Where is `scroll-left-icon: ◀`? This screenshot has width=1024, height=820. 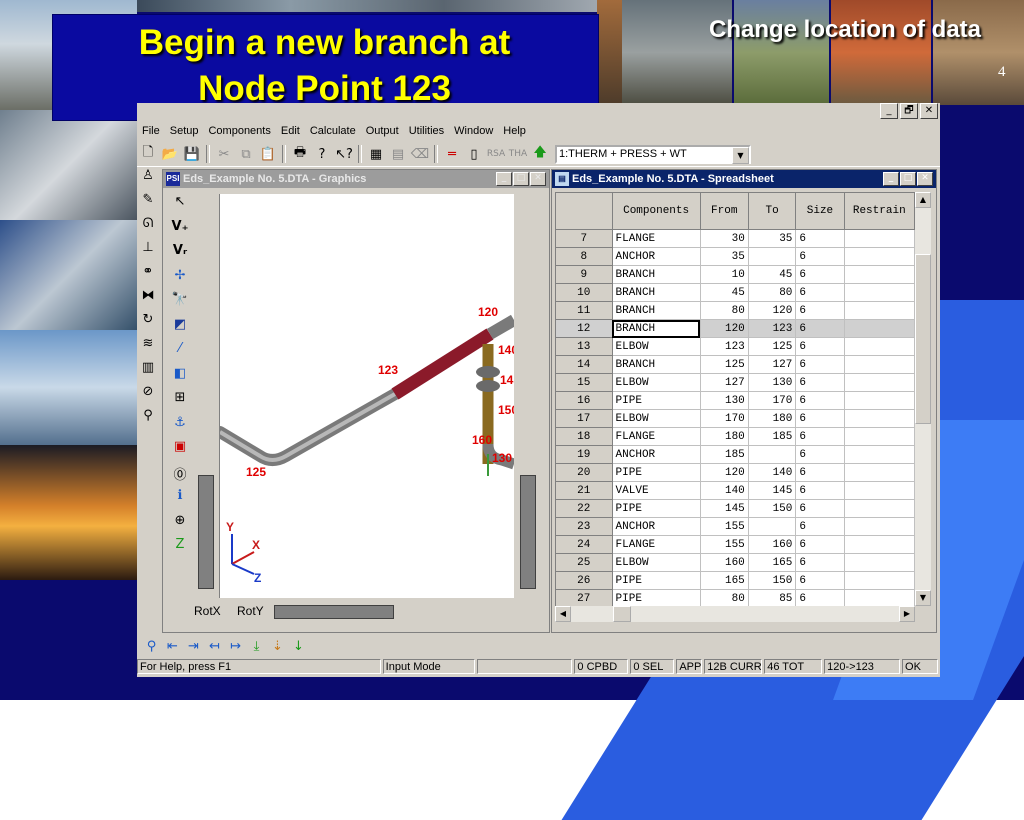 scroll-left-icon: ◀ is located at coordinates (563, 614).